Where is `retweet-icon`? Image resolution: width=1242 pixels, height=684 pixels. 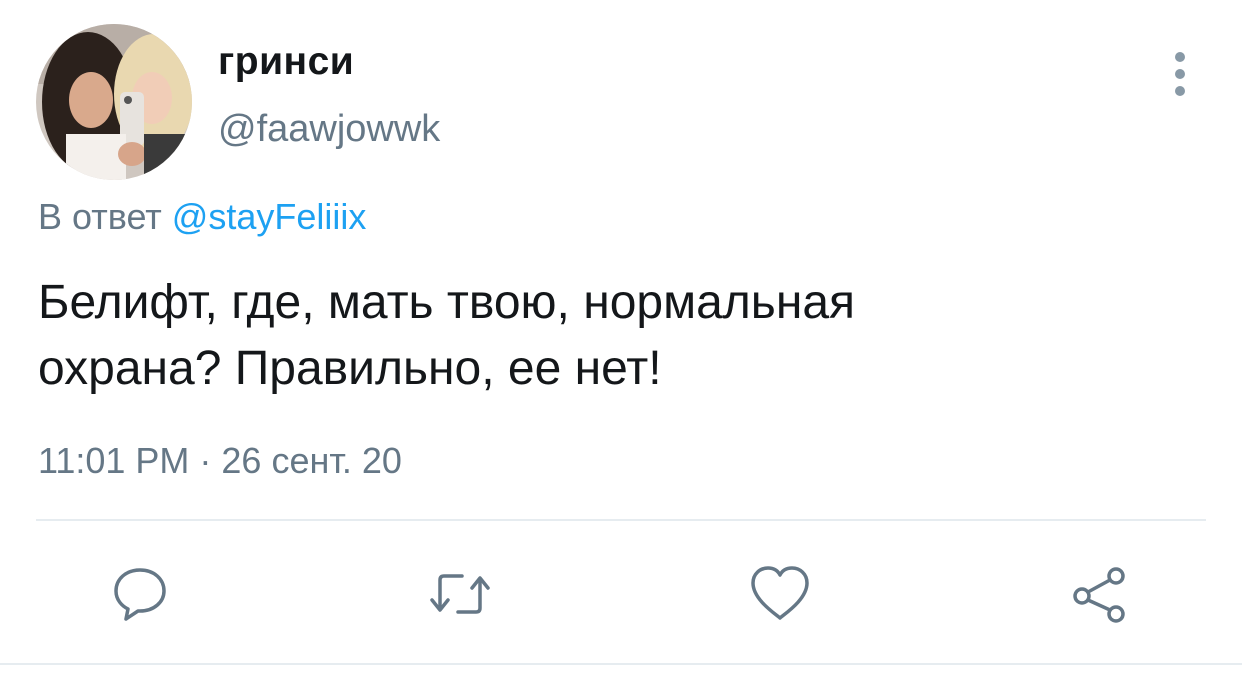
retweet-icon is located at coordinates (460, 594).